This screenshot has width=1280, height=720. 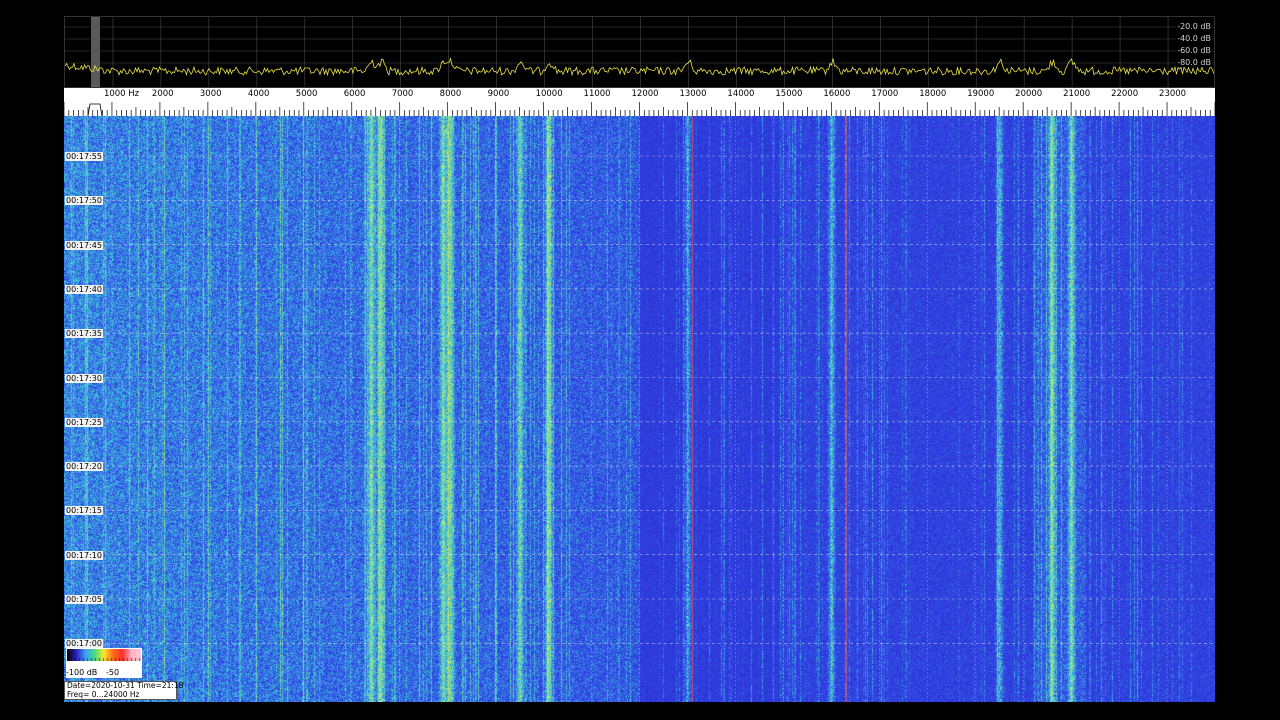 I want to click on time-label: 00:17:10, so click(x=84, y=555).